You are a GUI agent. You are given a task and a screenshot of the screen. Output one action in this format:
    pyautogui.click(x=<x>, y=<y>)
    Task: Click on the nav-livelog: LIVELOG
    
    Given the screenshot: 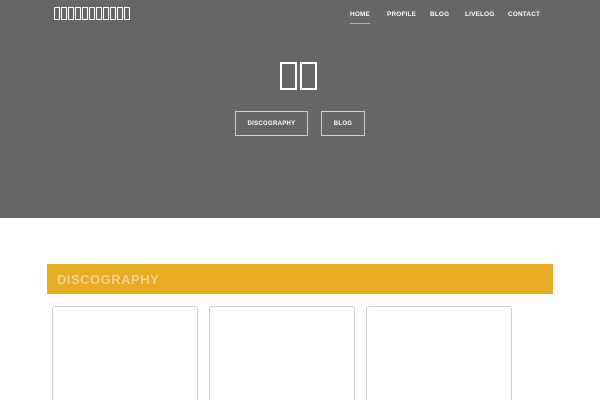 What is the action you would take?
    pyautogui.click(x=479, y=18)
    